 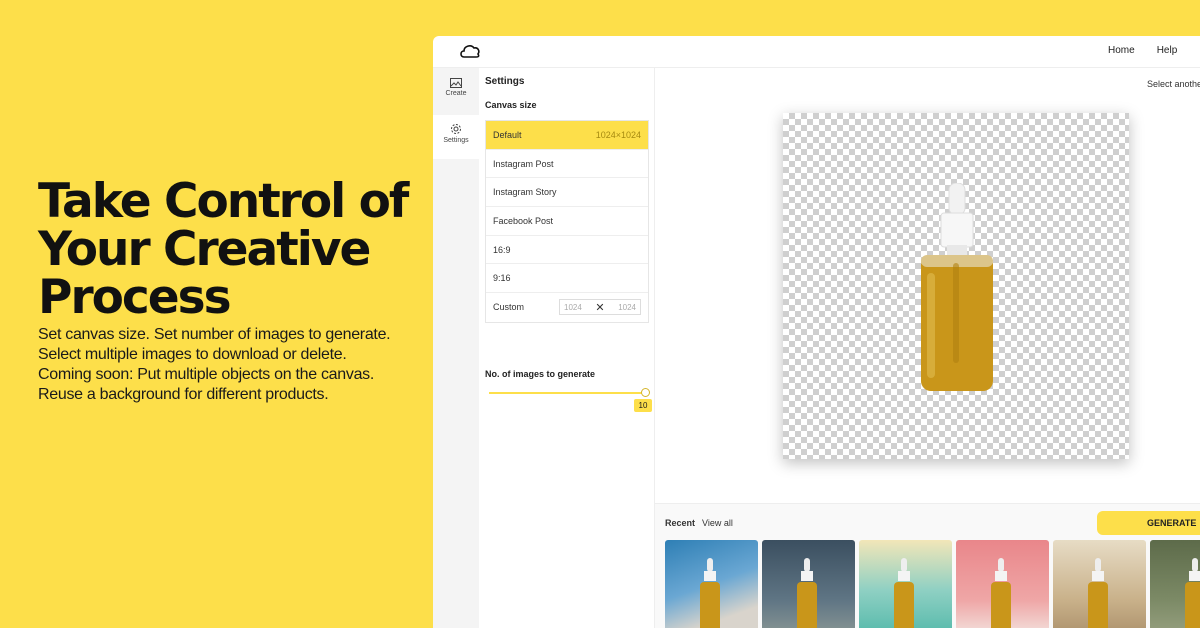 What do you see at coordinates (540, 374) in the screenshot?
I see `num-images-label: No. of images to generate` at bounding box center [540, 374].